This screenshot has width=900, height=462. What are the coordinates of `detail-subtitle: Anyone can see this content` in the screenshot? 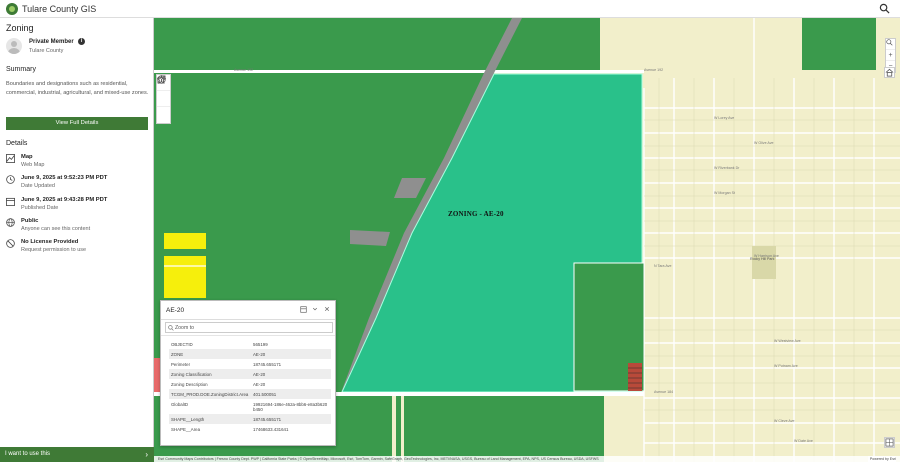 It's located at (56, 229).